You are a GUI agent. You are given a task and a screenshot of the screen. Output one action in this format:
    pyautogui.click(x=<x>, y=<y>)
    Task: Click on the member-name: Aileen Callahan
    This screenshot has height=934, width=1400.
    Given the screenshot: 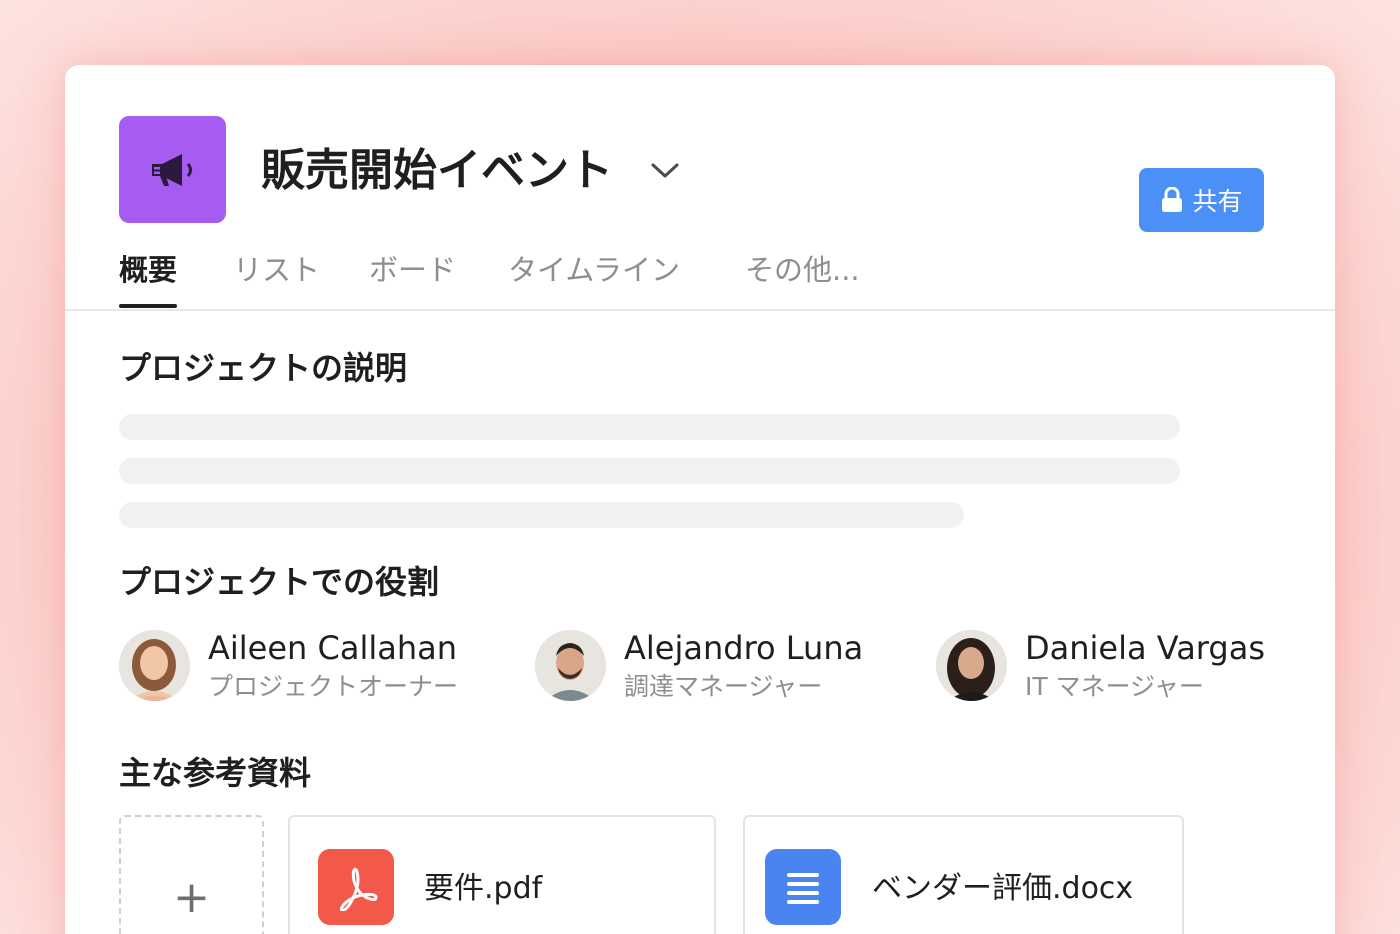 What is the action you would take?
    pyautogui.click(x=333, y=648)
    